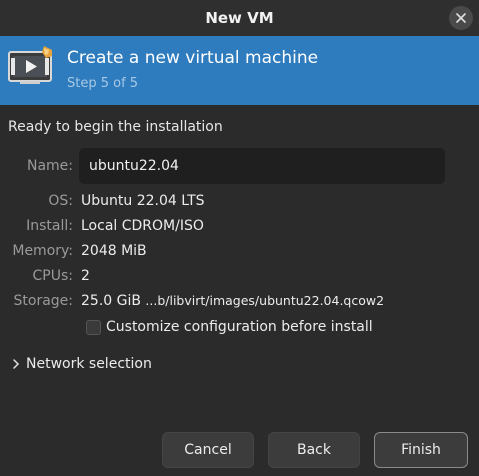  I want to click on close-button, so click(461, 18).